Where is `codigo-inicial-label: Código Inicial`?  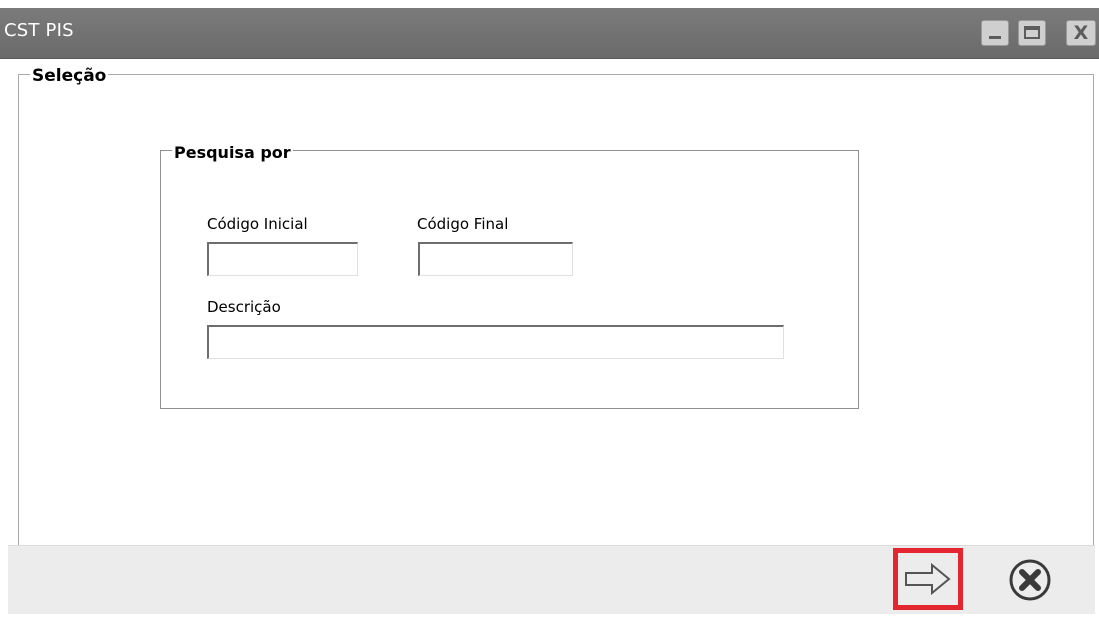
codigo-inicial-label: Código Inicial is located at coordinates (257, 224).